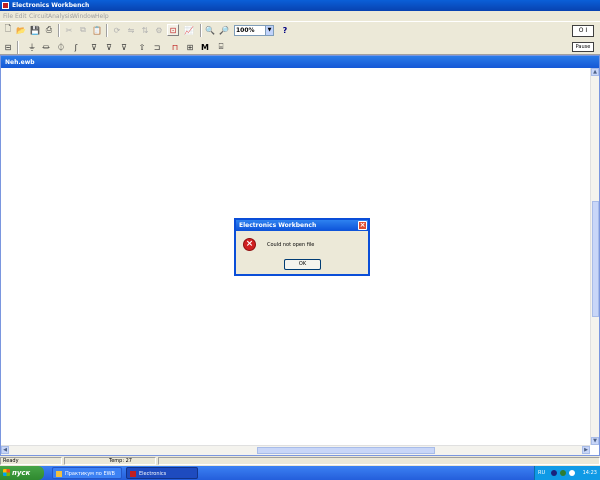  I want to click on folder-icon, so click(59, 474).